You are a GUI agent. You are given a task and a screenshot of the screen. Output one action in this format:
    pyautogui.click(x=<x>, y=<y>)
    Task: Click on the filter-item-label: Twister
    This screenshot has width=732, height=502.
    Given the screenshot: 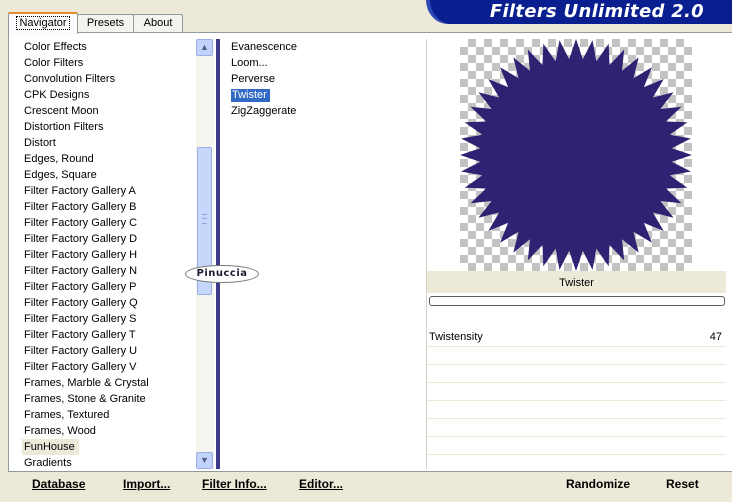 What is the action you would take?
    pyautogui.click(x=250, y=95)
    